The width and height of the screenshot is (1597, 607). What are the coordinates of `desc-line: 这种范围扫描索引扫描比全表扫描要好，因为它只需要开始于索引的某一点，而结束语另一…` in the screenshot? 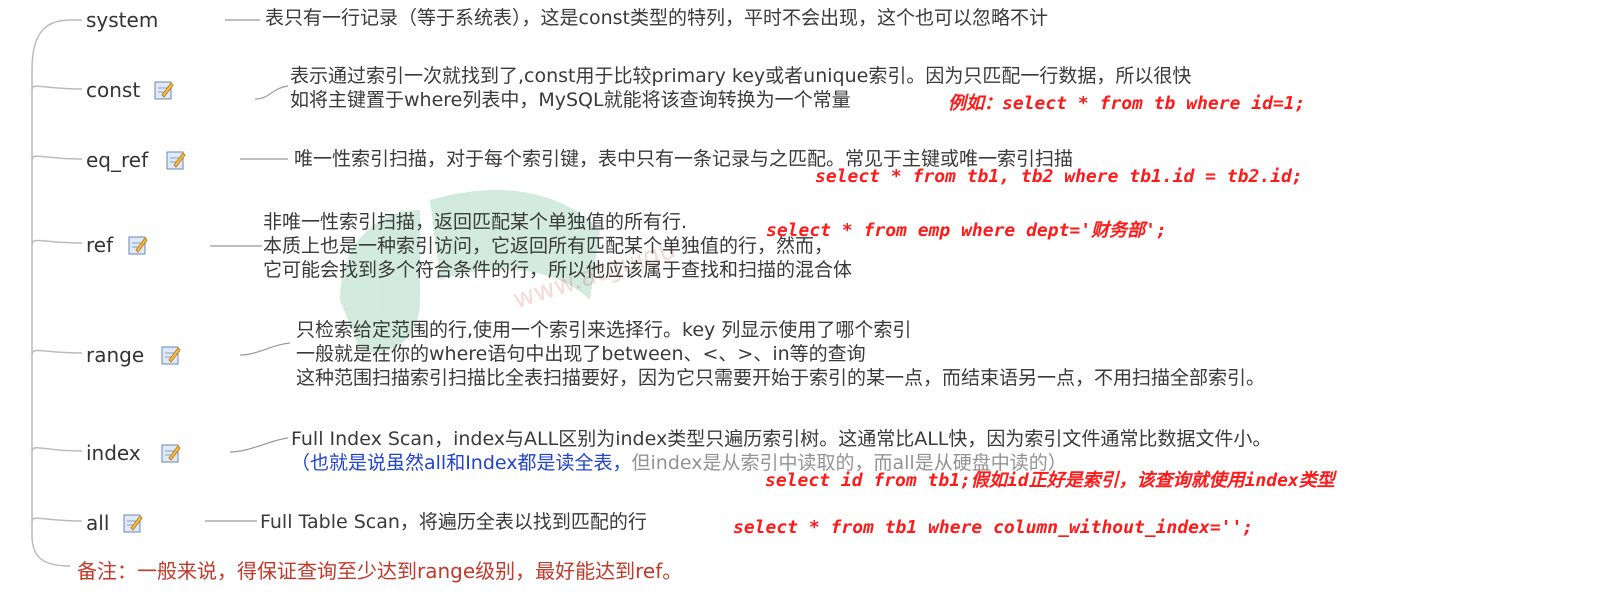 It's located at (781, 378).